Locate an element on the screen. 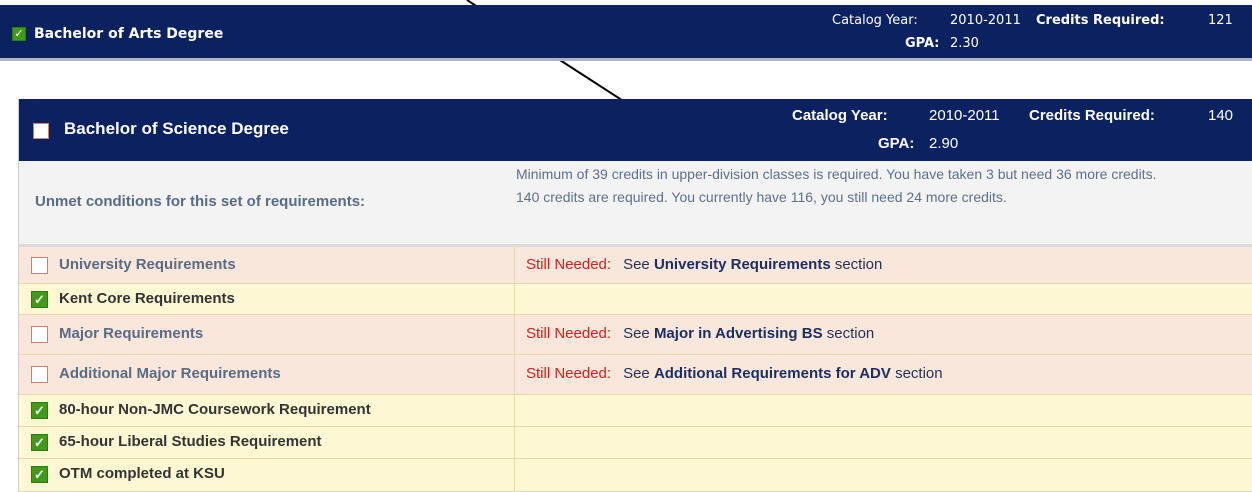 This screenshot has width=1252, height=492. degree-title: Bachelor of Arts Degree is located at coordinates (129, 34).